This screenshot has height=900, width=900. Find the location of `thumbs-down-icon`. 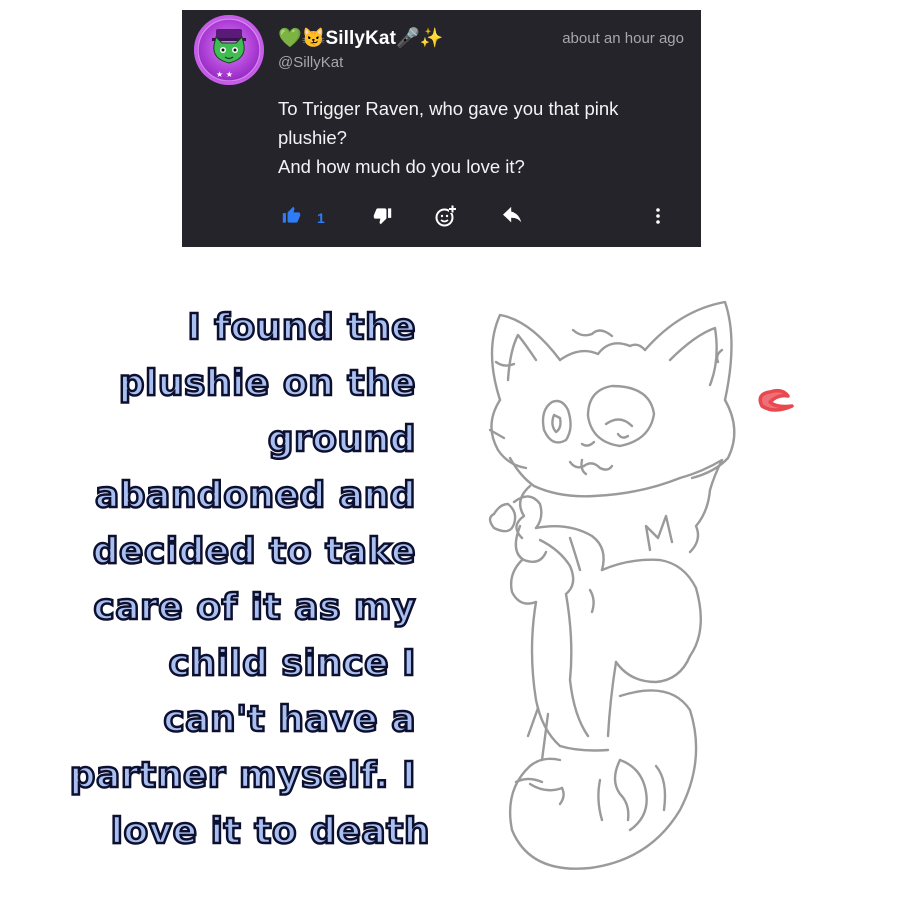

thumbs-down-icon is located at coordinates (382, 218).